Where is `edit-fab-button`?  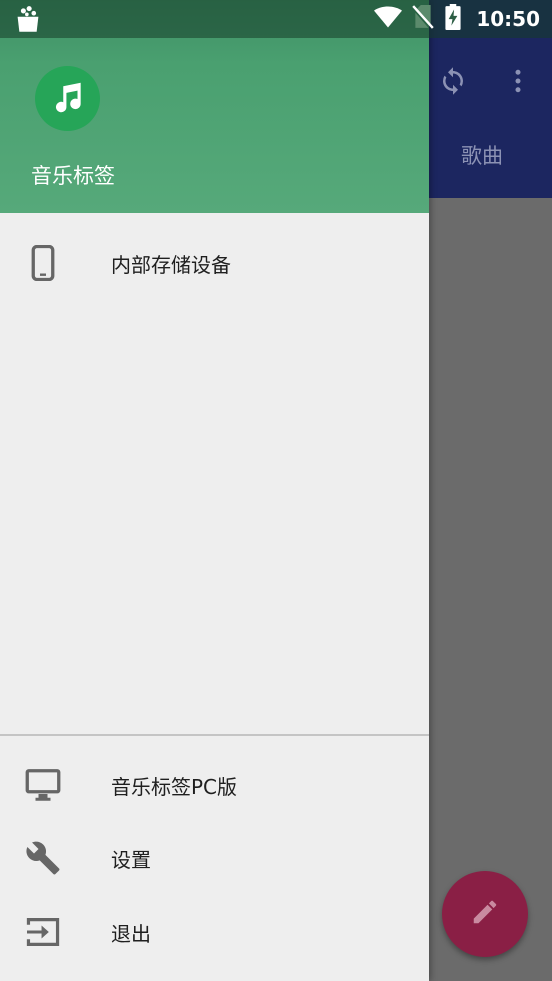
edit-fab-button is located at coordinates (485, 914).